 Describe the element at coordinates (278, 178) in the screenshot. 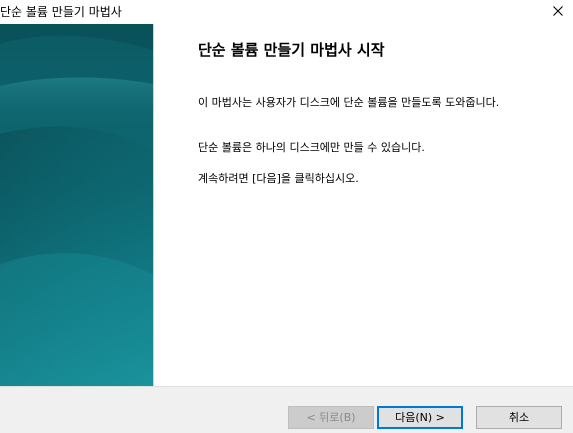

I see `instruction-text: 계속하려면 [다음]을 클릭하십시오.` at that location.